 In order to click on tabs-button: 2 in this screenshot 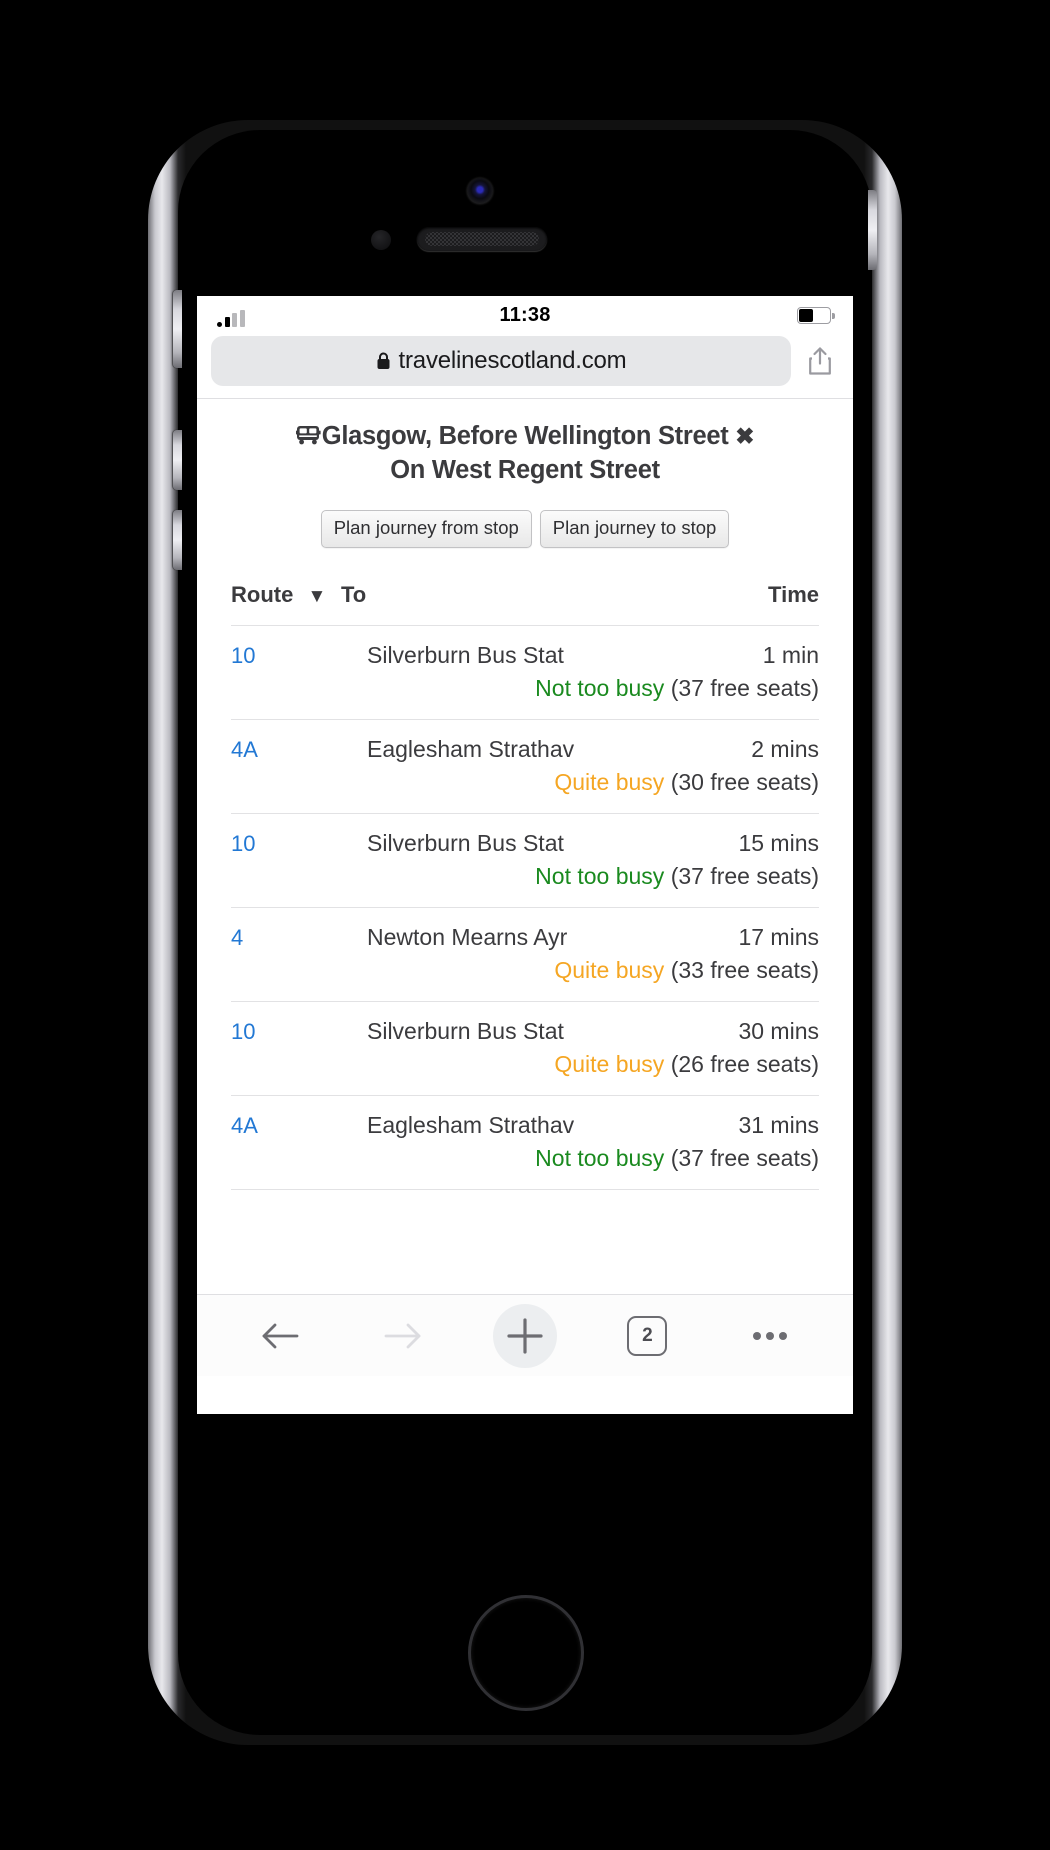, I will do `click(647, 1336)`.